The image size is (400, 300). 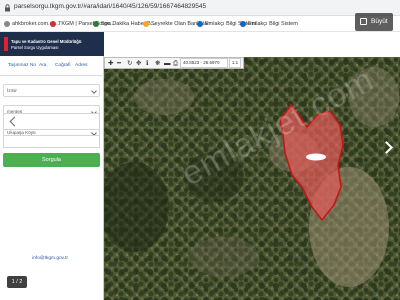 I want to click on brand-title: Tapu ve Kadastro Genel Müdürlüğü, so click(x=46, y=41).